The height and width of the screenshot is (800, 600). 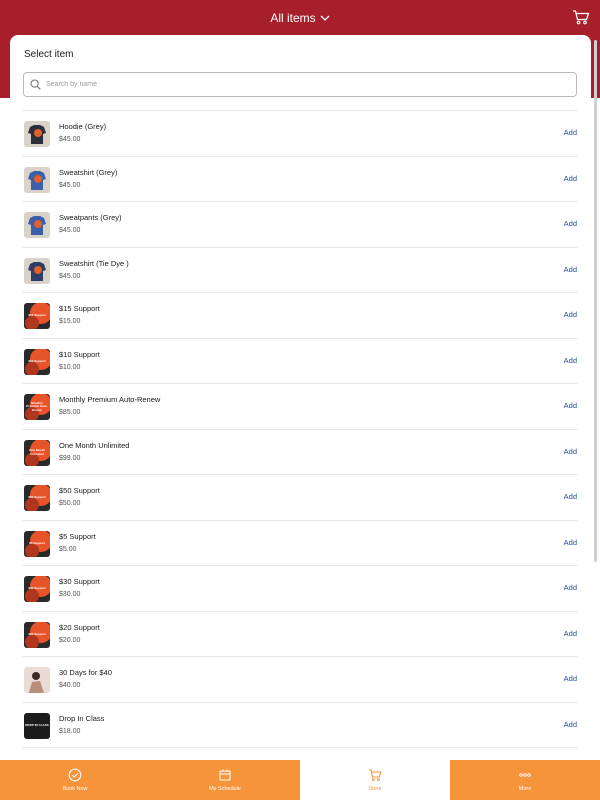 I want to click on list-item: $10 Support $10 Support $10.00 Add, so click(x=300, y=361).